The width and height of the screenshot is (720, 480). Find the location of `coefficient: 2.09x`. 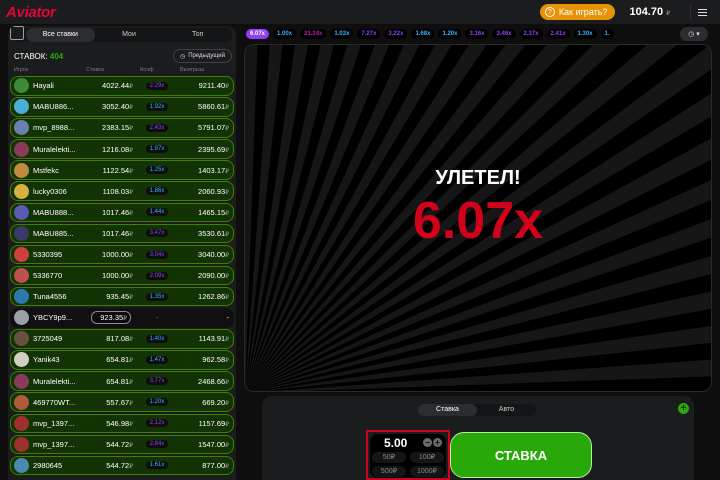

coefficient: 2.09x is located at coordinates (157, 275).